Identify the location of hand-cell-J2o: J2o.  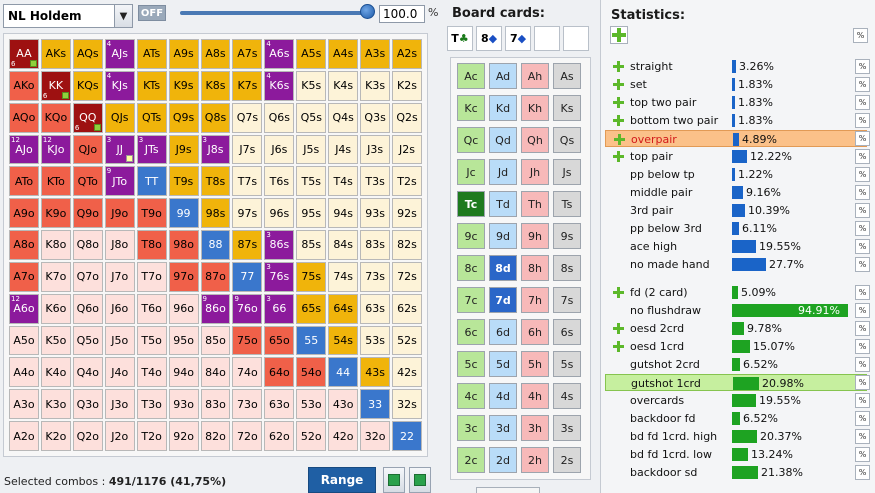
(119, 436).